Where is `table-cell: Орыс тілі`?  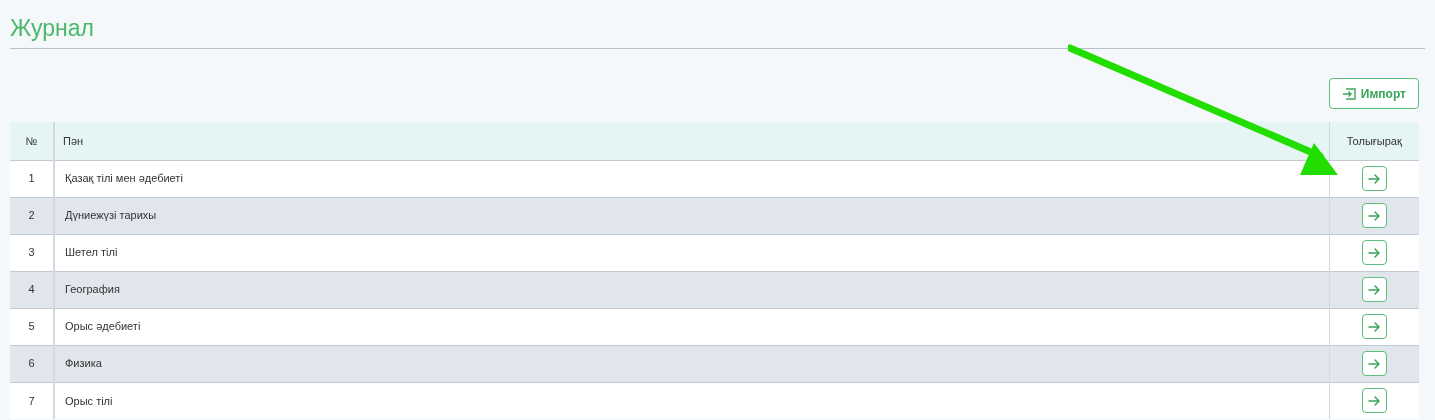 table-cell: Орыс тілі is located at coordinates (691, 400).